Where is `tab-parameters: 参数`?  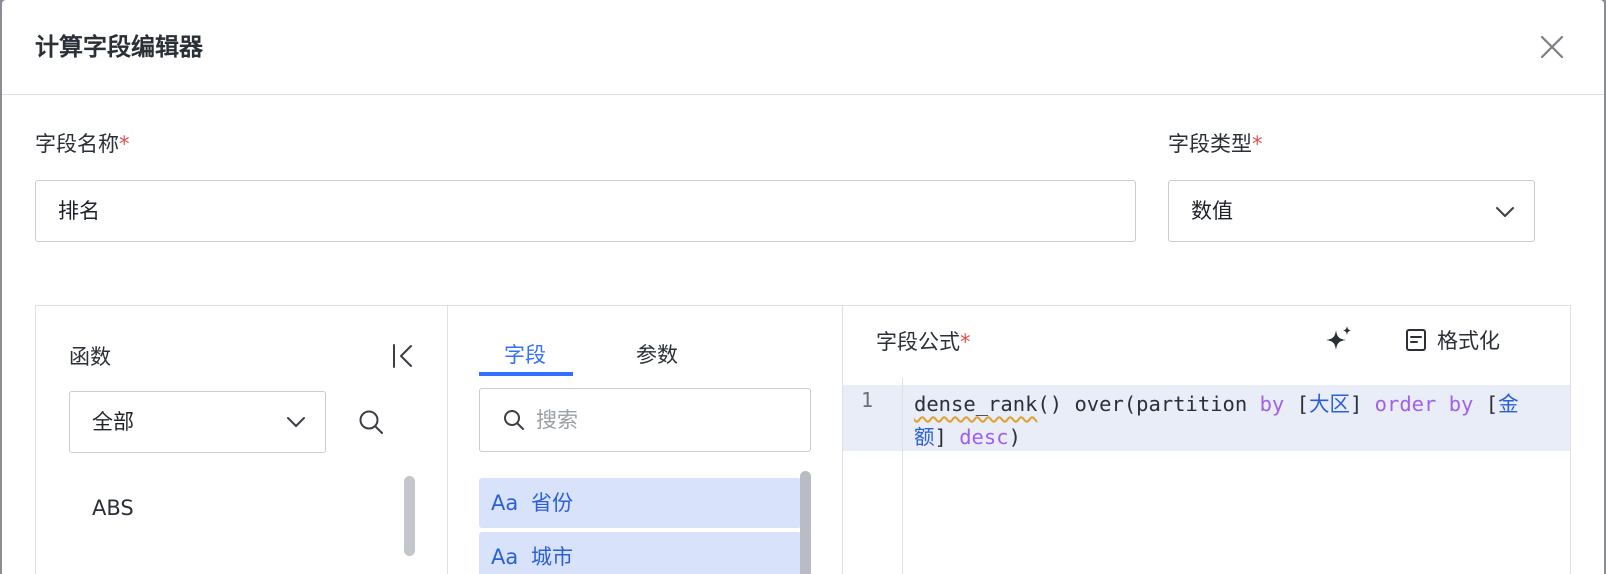
tab-parameters: 参数 is located at coordinates (657, 354).